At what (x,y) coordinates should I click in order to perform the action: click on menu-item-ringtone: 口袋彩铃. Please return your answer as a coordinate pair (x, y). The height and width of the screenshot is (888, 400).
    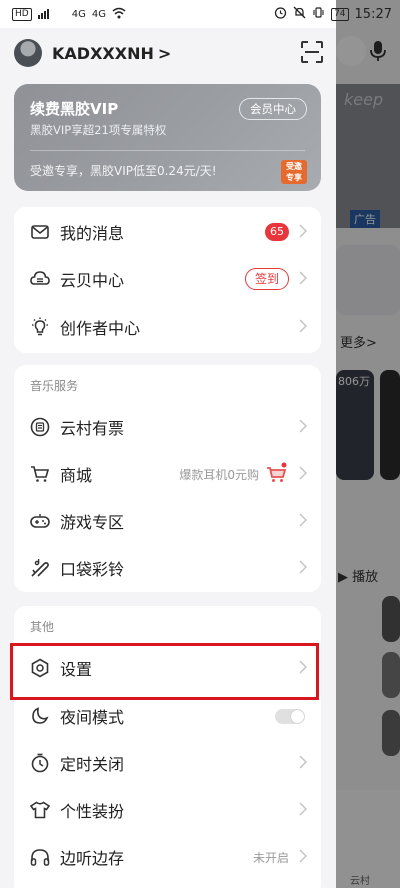
    Looking at the image, I should click on (167, 567).